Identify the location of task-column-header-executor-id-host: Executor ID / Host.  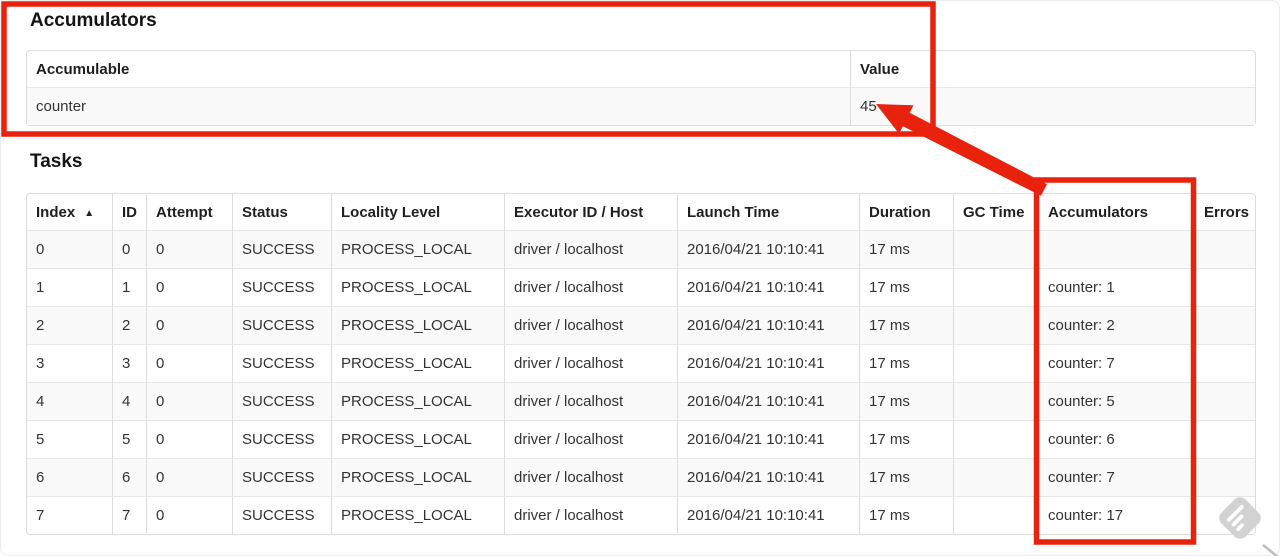
(590, 212).